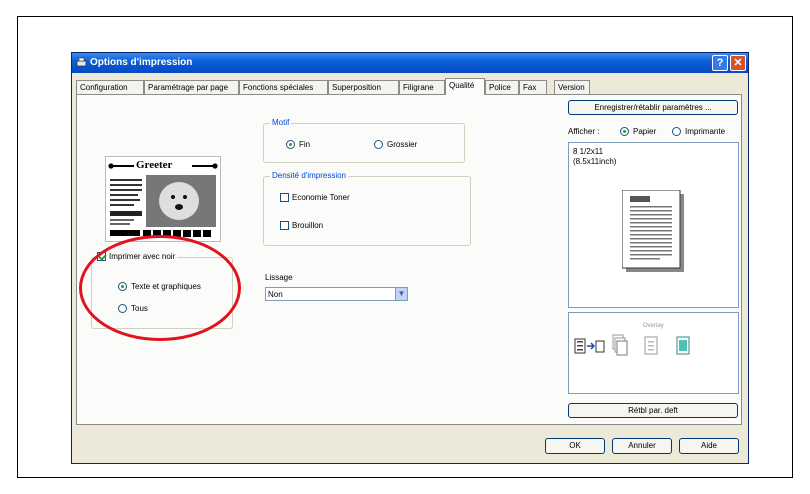 The width and height of the screenshot is (810, 494). I want to click on motif-fin-label: Fin, so click(305, 144).